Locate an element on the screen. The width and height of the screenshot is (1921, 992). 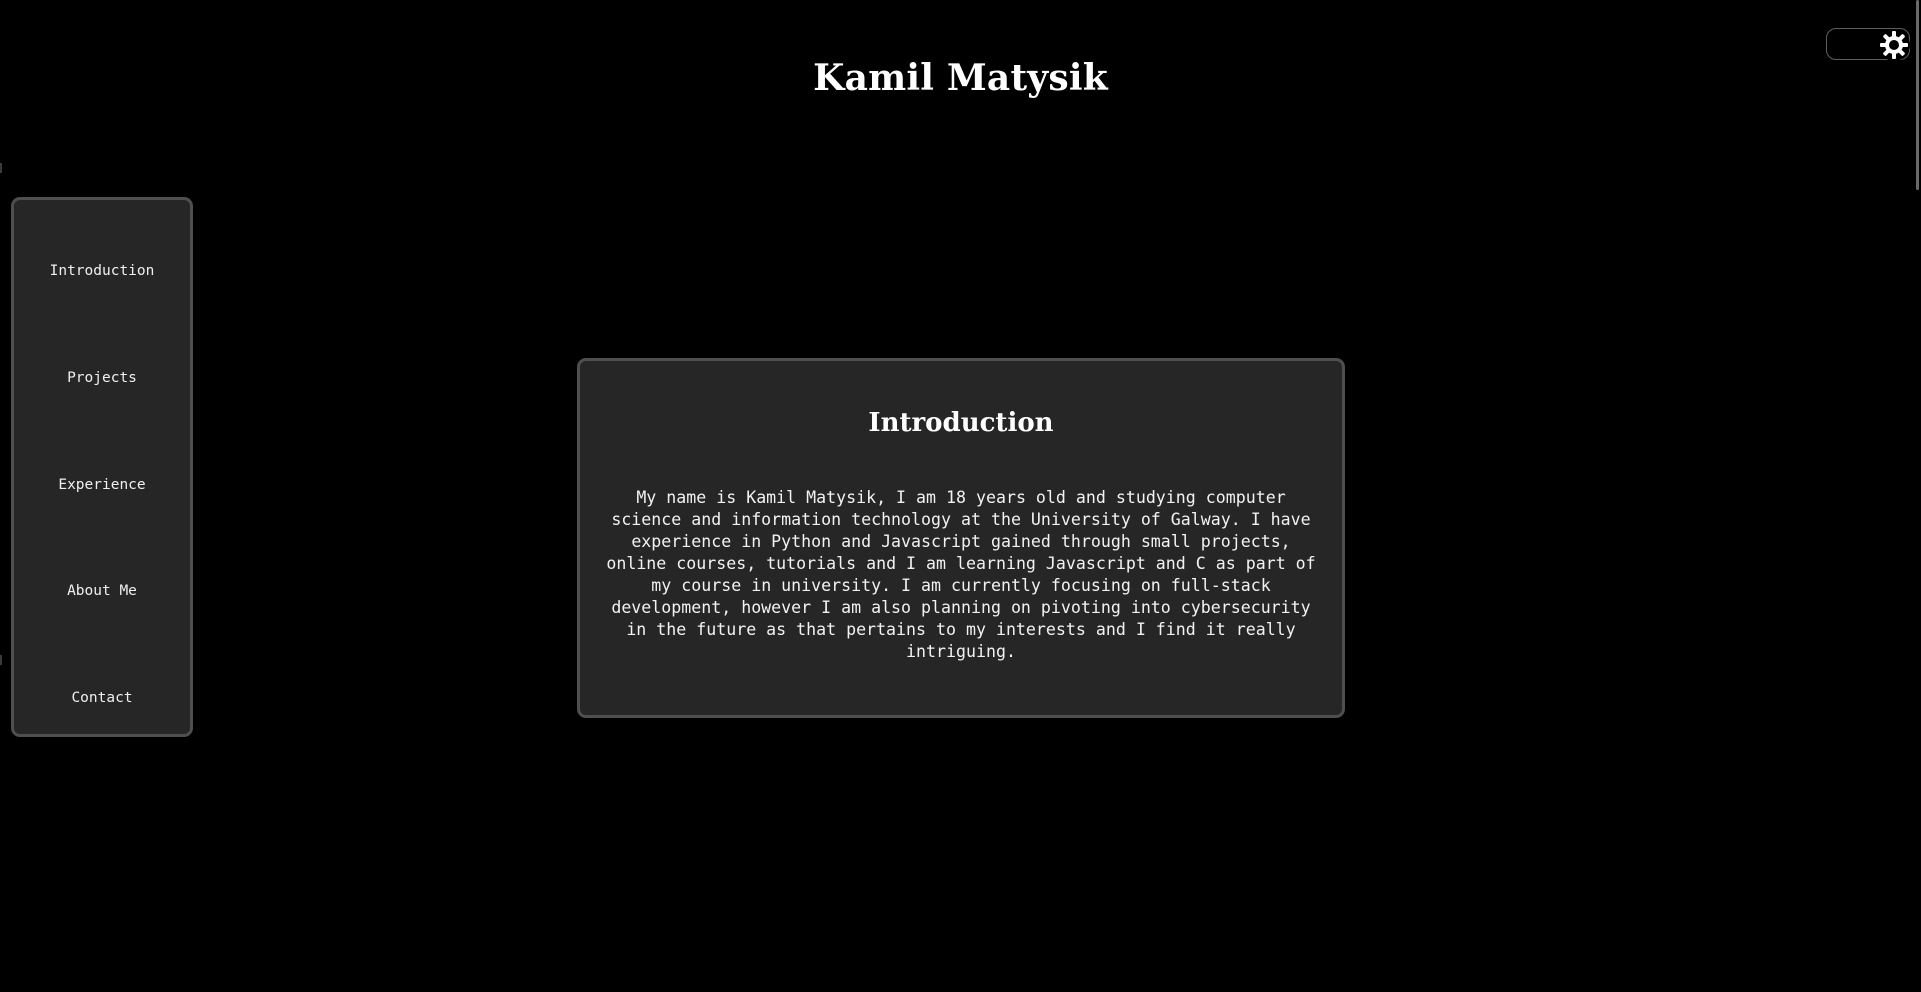
theme-toggle is located at coordinates (1868, 44).